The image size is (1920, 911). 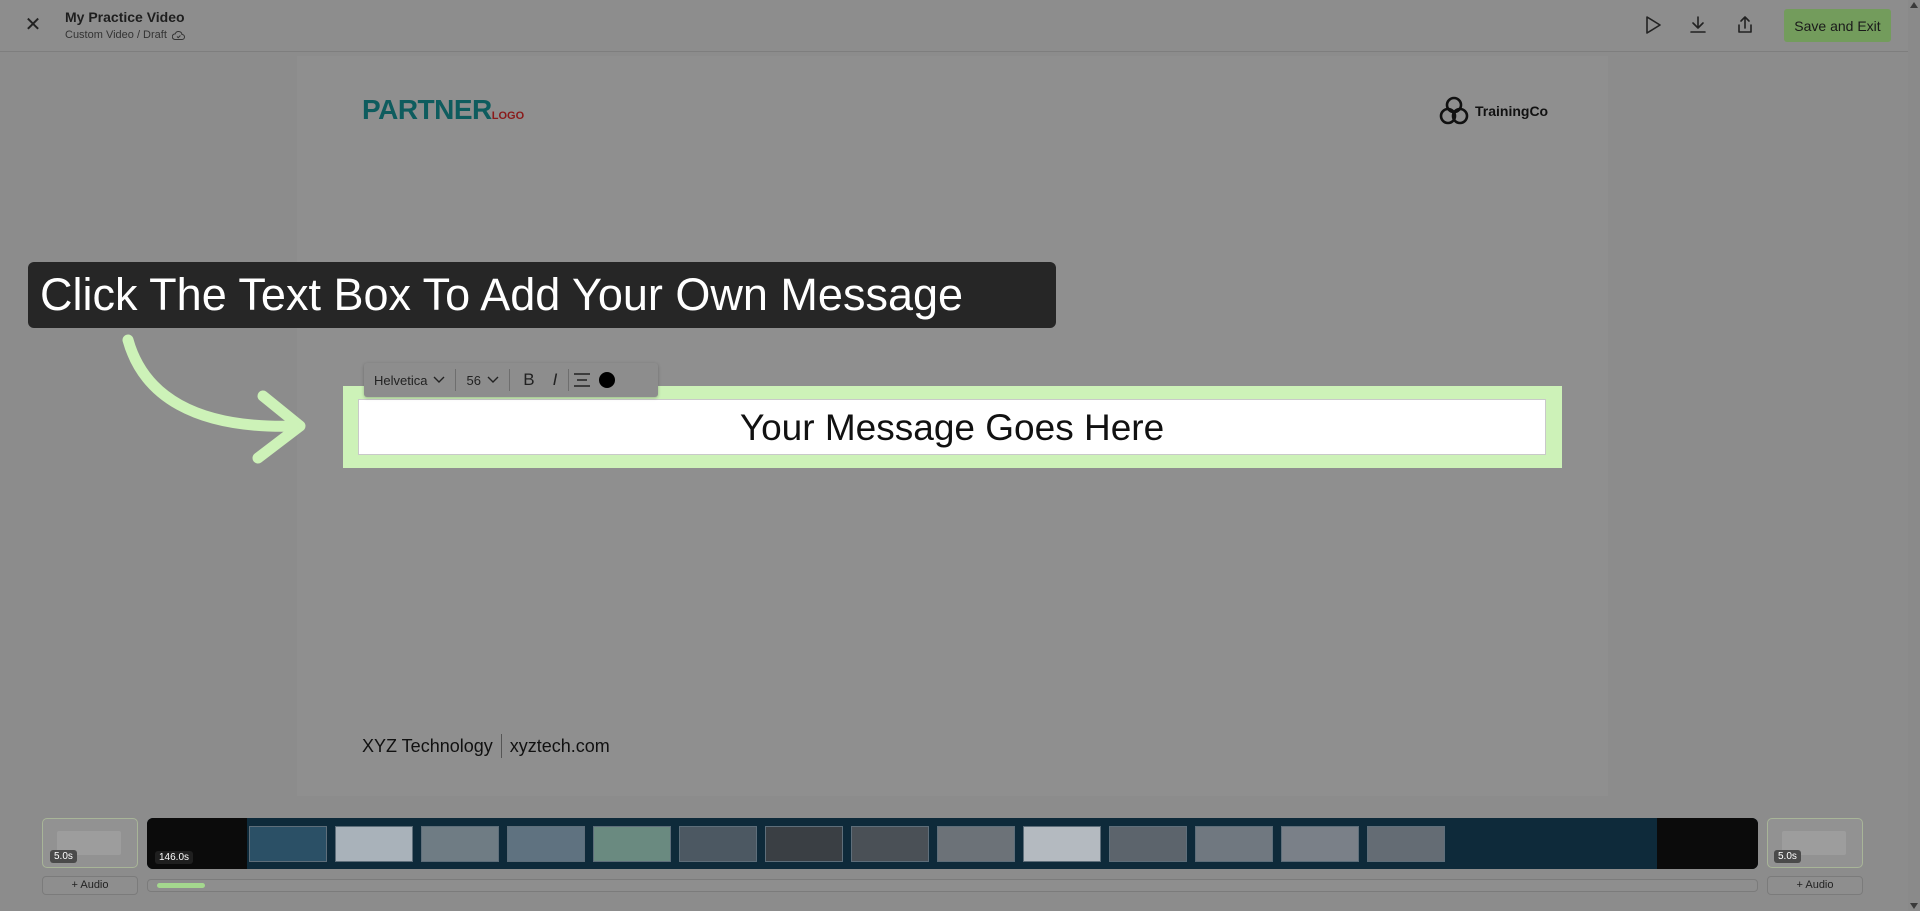 What do you see at coordinates (1454, 110) in the screenshot?
I see `trefoil-logo-icon` at bounding box center [1454, 110].